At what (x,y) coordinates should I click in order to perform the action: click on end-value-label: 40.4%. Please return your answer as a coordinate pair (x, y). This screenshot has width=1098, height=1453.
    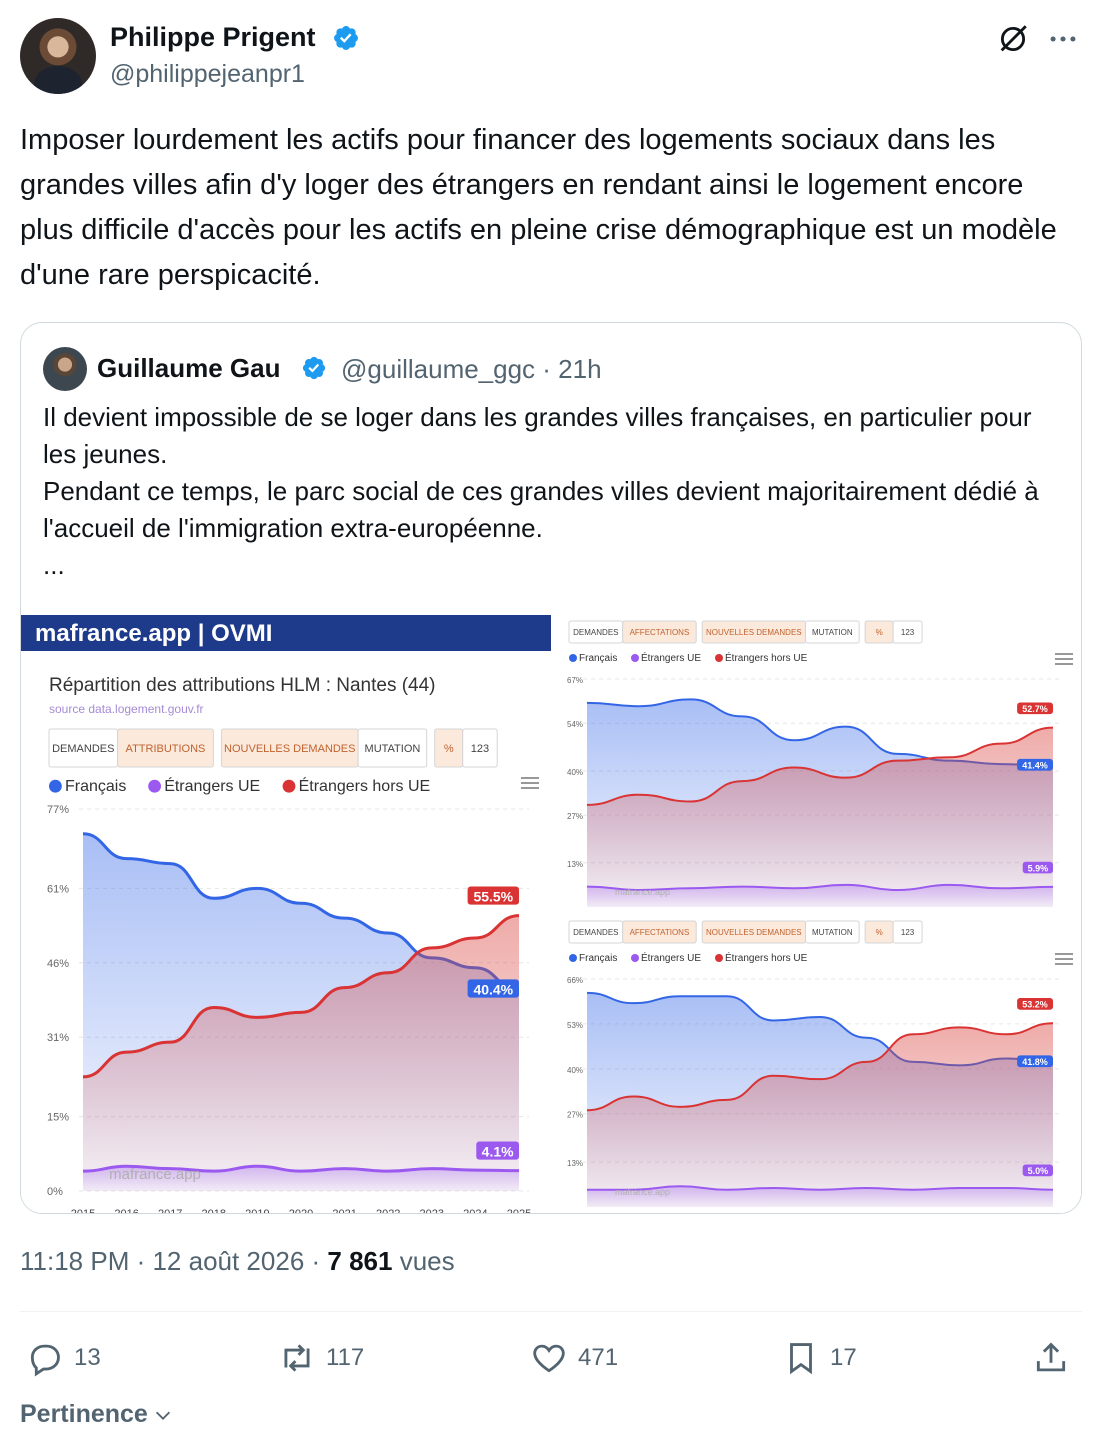
    Looking at the image, I should click on (493, 989).